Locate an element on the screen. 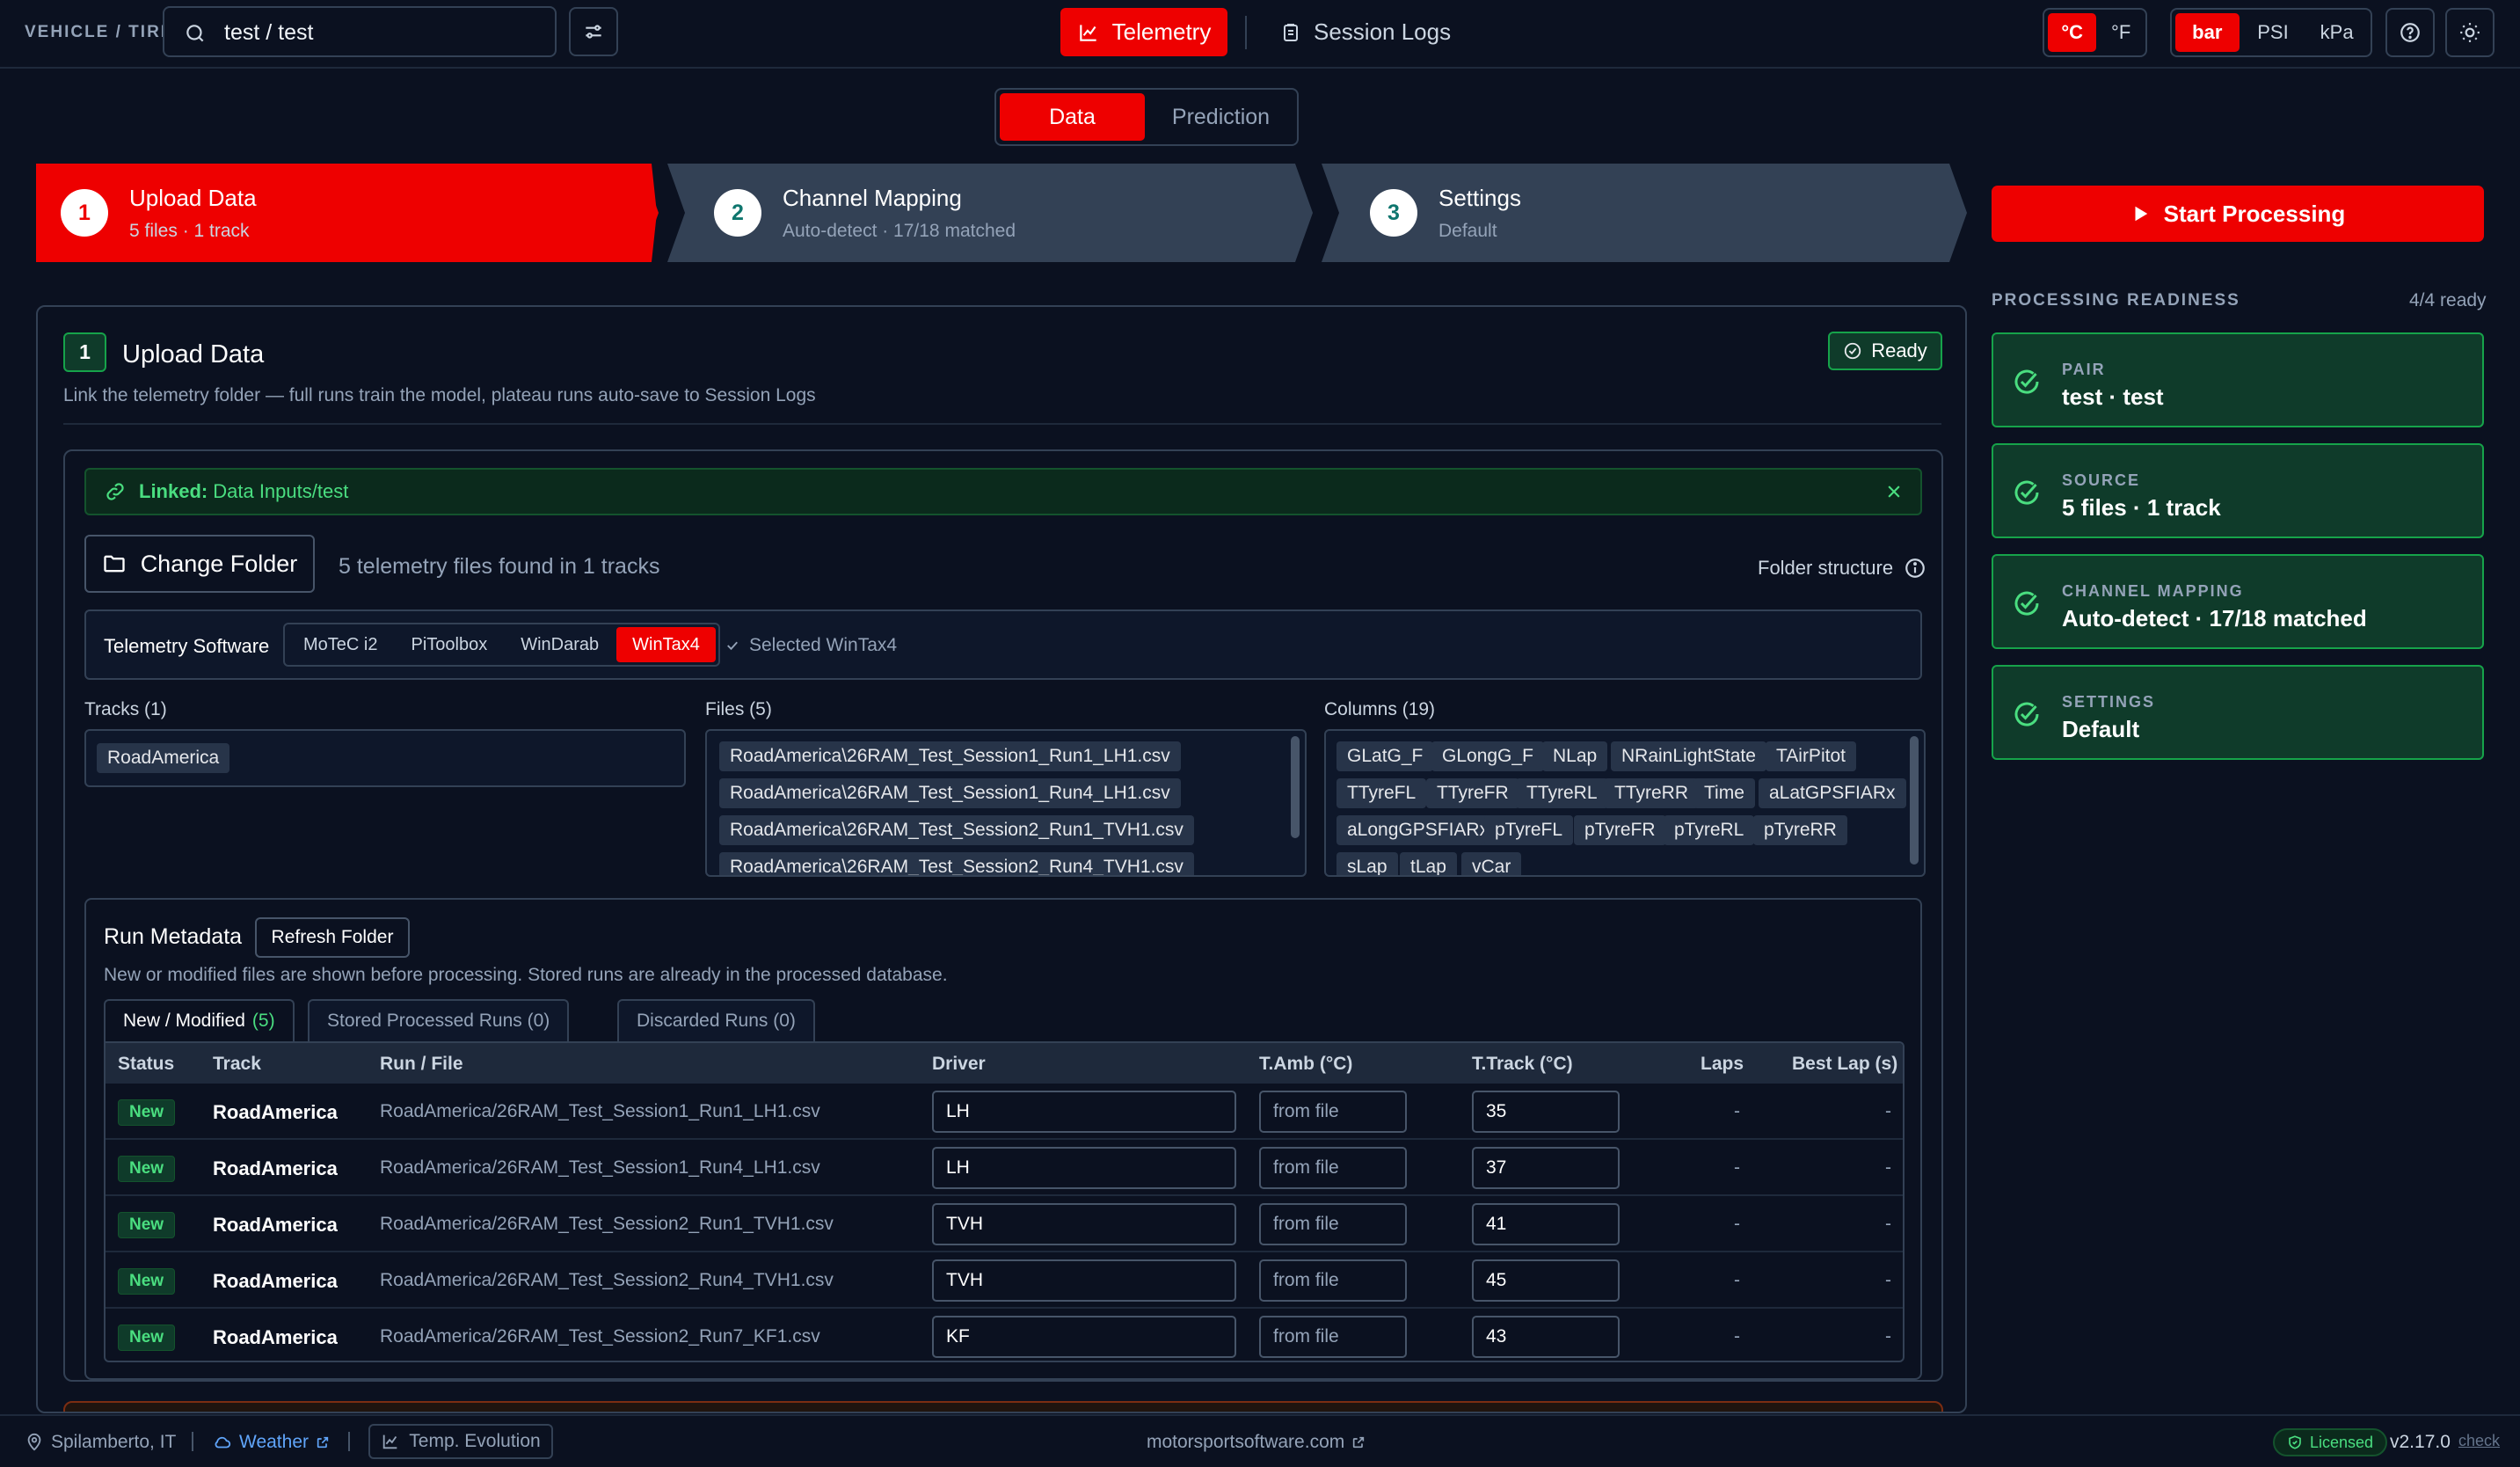 The image size is (2520, 1467). filter-button is located at coordinates (593, 31).